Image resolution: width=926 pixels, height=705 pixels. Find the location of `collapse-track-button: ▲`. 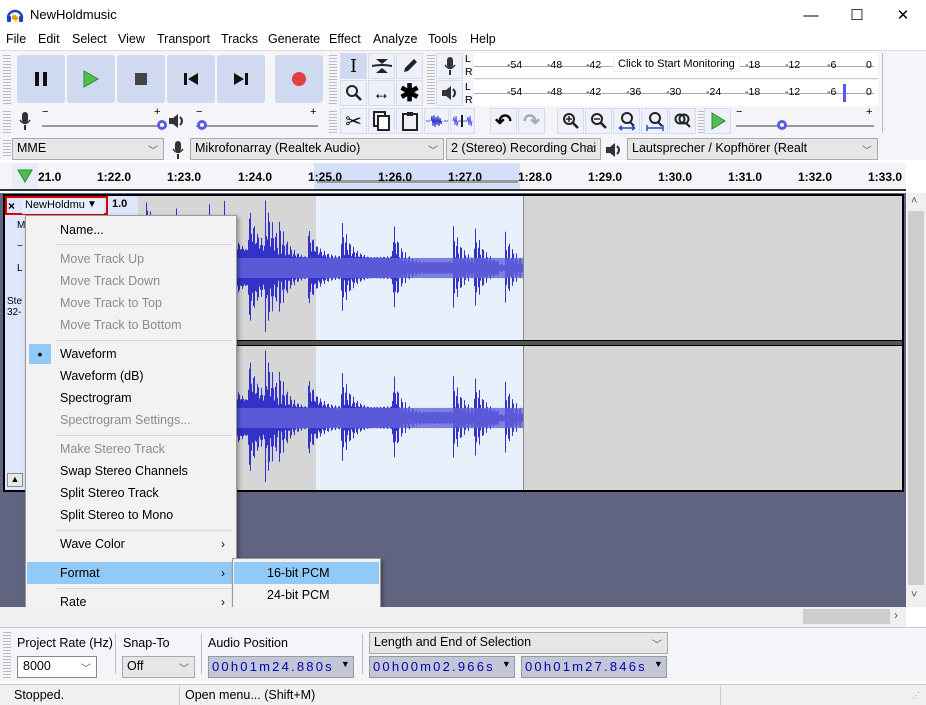

collapse-track-button: ▲ is located at coordinates (15, 480).